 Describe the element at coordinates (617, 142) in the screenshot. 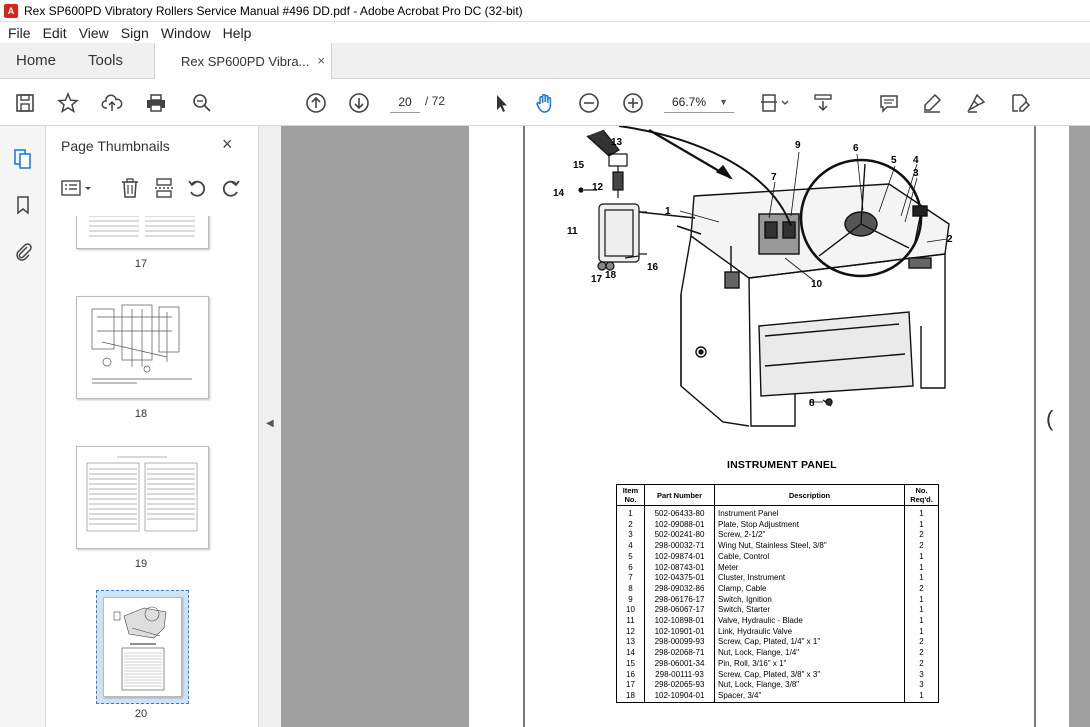

I see `callout-13: 13` at that location.